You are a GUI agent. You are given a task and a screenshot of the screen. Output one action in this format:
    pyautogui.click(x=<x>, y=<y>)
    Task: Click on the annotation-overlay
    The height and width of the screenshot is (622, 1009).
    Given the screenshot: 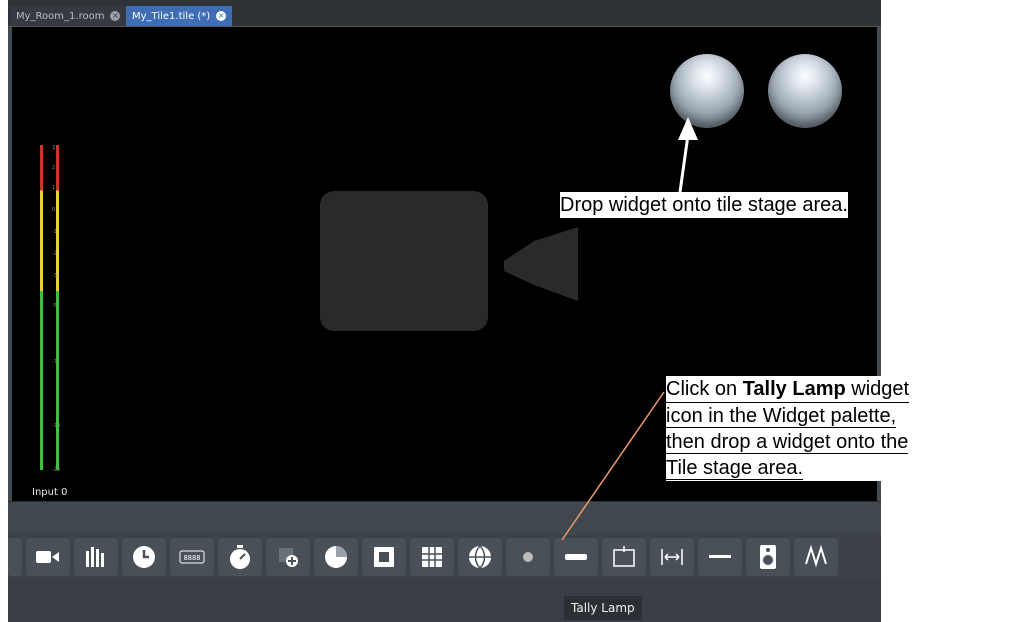 What is the action you would take?
    pyautogui.click(x=629, y=329)
    